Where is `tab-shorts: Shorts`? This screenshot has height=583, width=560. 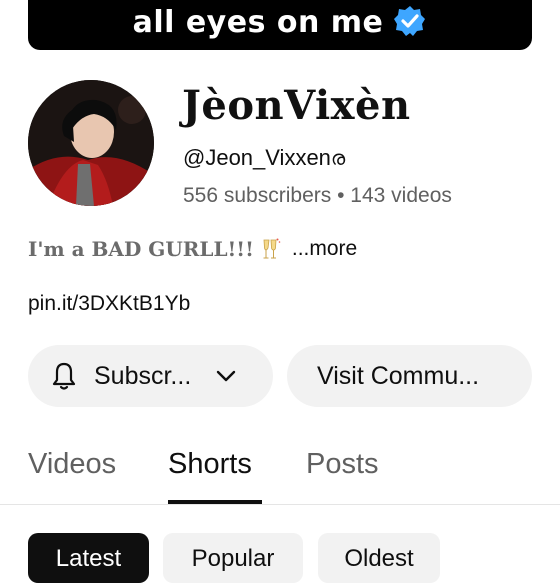 tab-shorts: Shorts is located at coordinates (210, 464).